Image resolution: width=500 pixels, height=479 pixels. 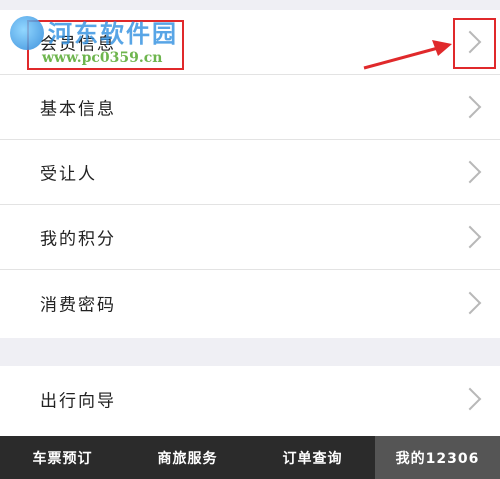 What do you see at coordinates (105, 45) in the screenshot?
I see `highlight-box-member-info` at bounding box center [105, 45].